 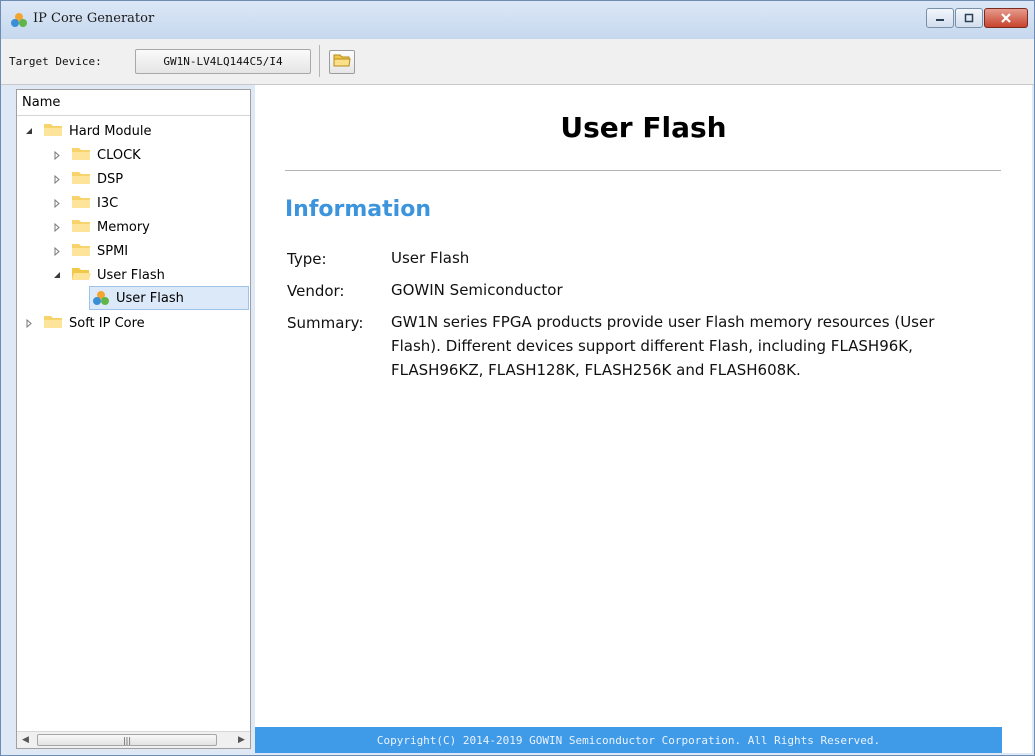 I want to click on open-folder-button, so click(x=342, y=62).